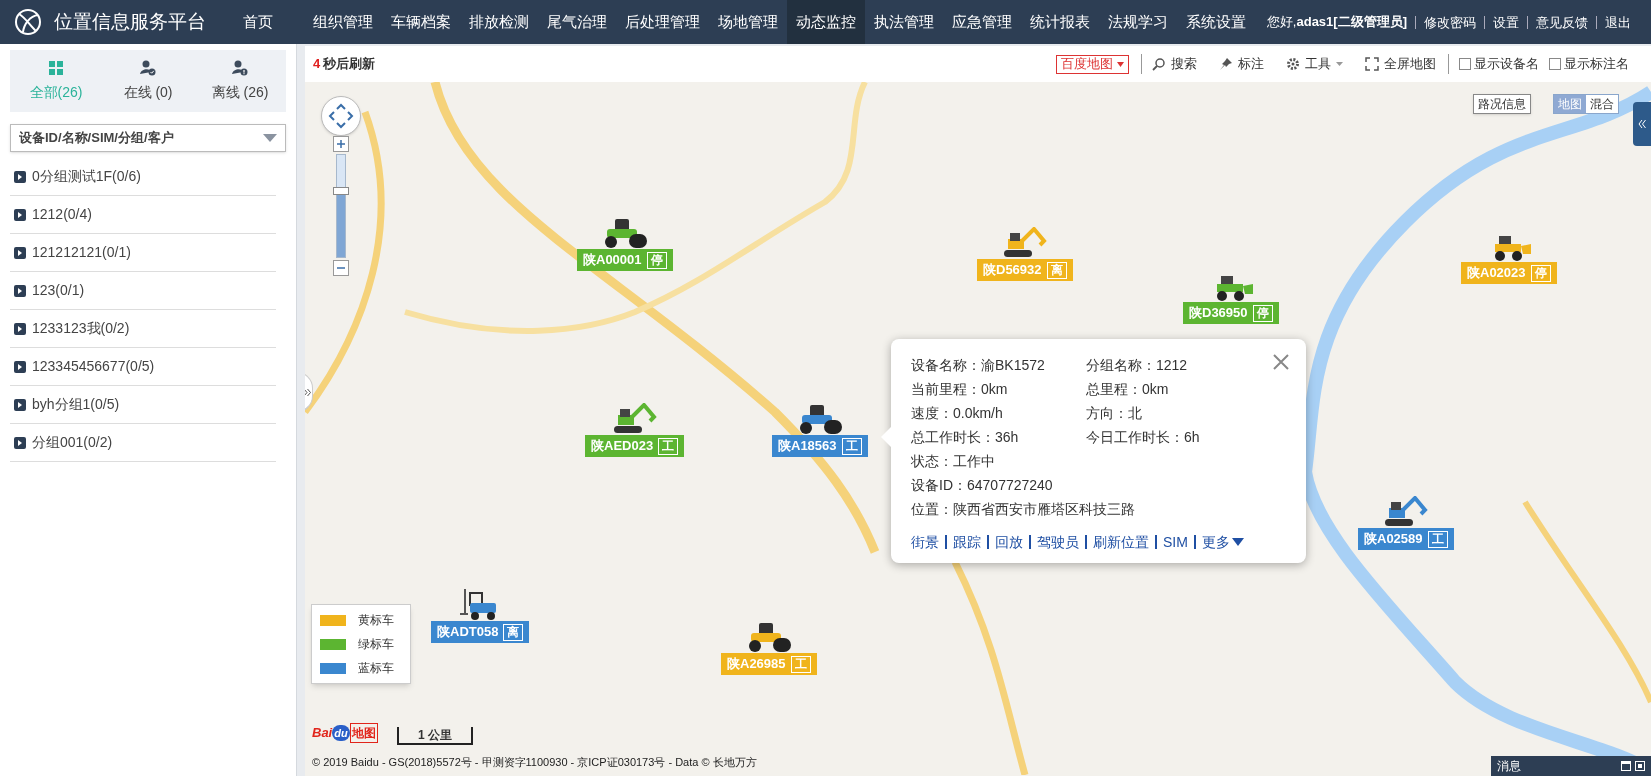  Describe the element at coordinates (1571, 766) in the screenshot. I see `message-bar: 消息` at that location.